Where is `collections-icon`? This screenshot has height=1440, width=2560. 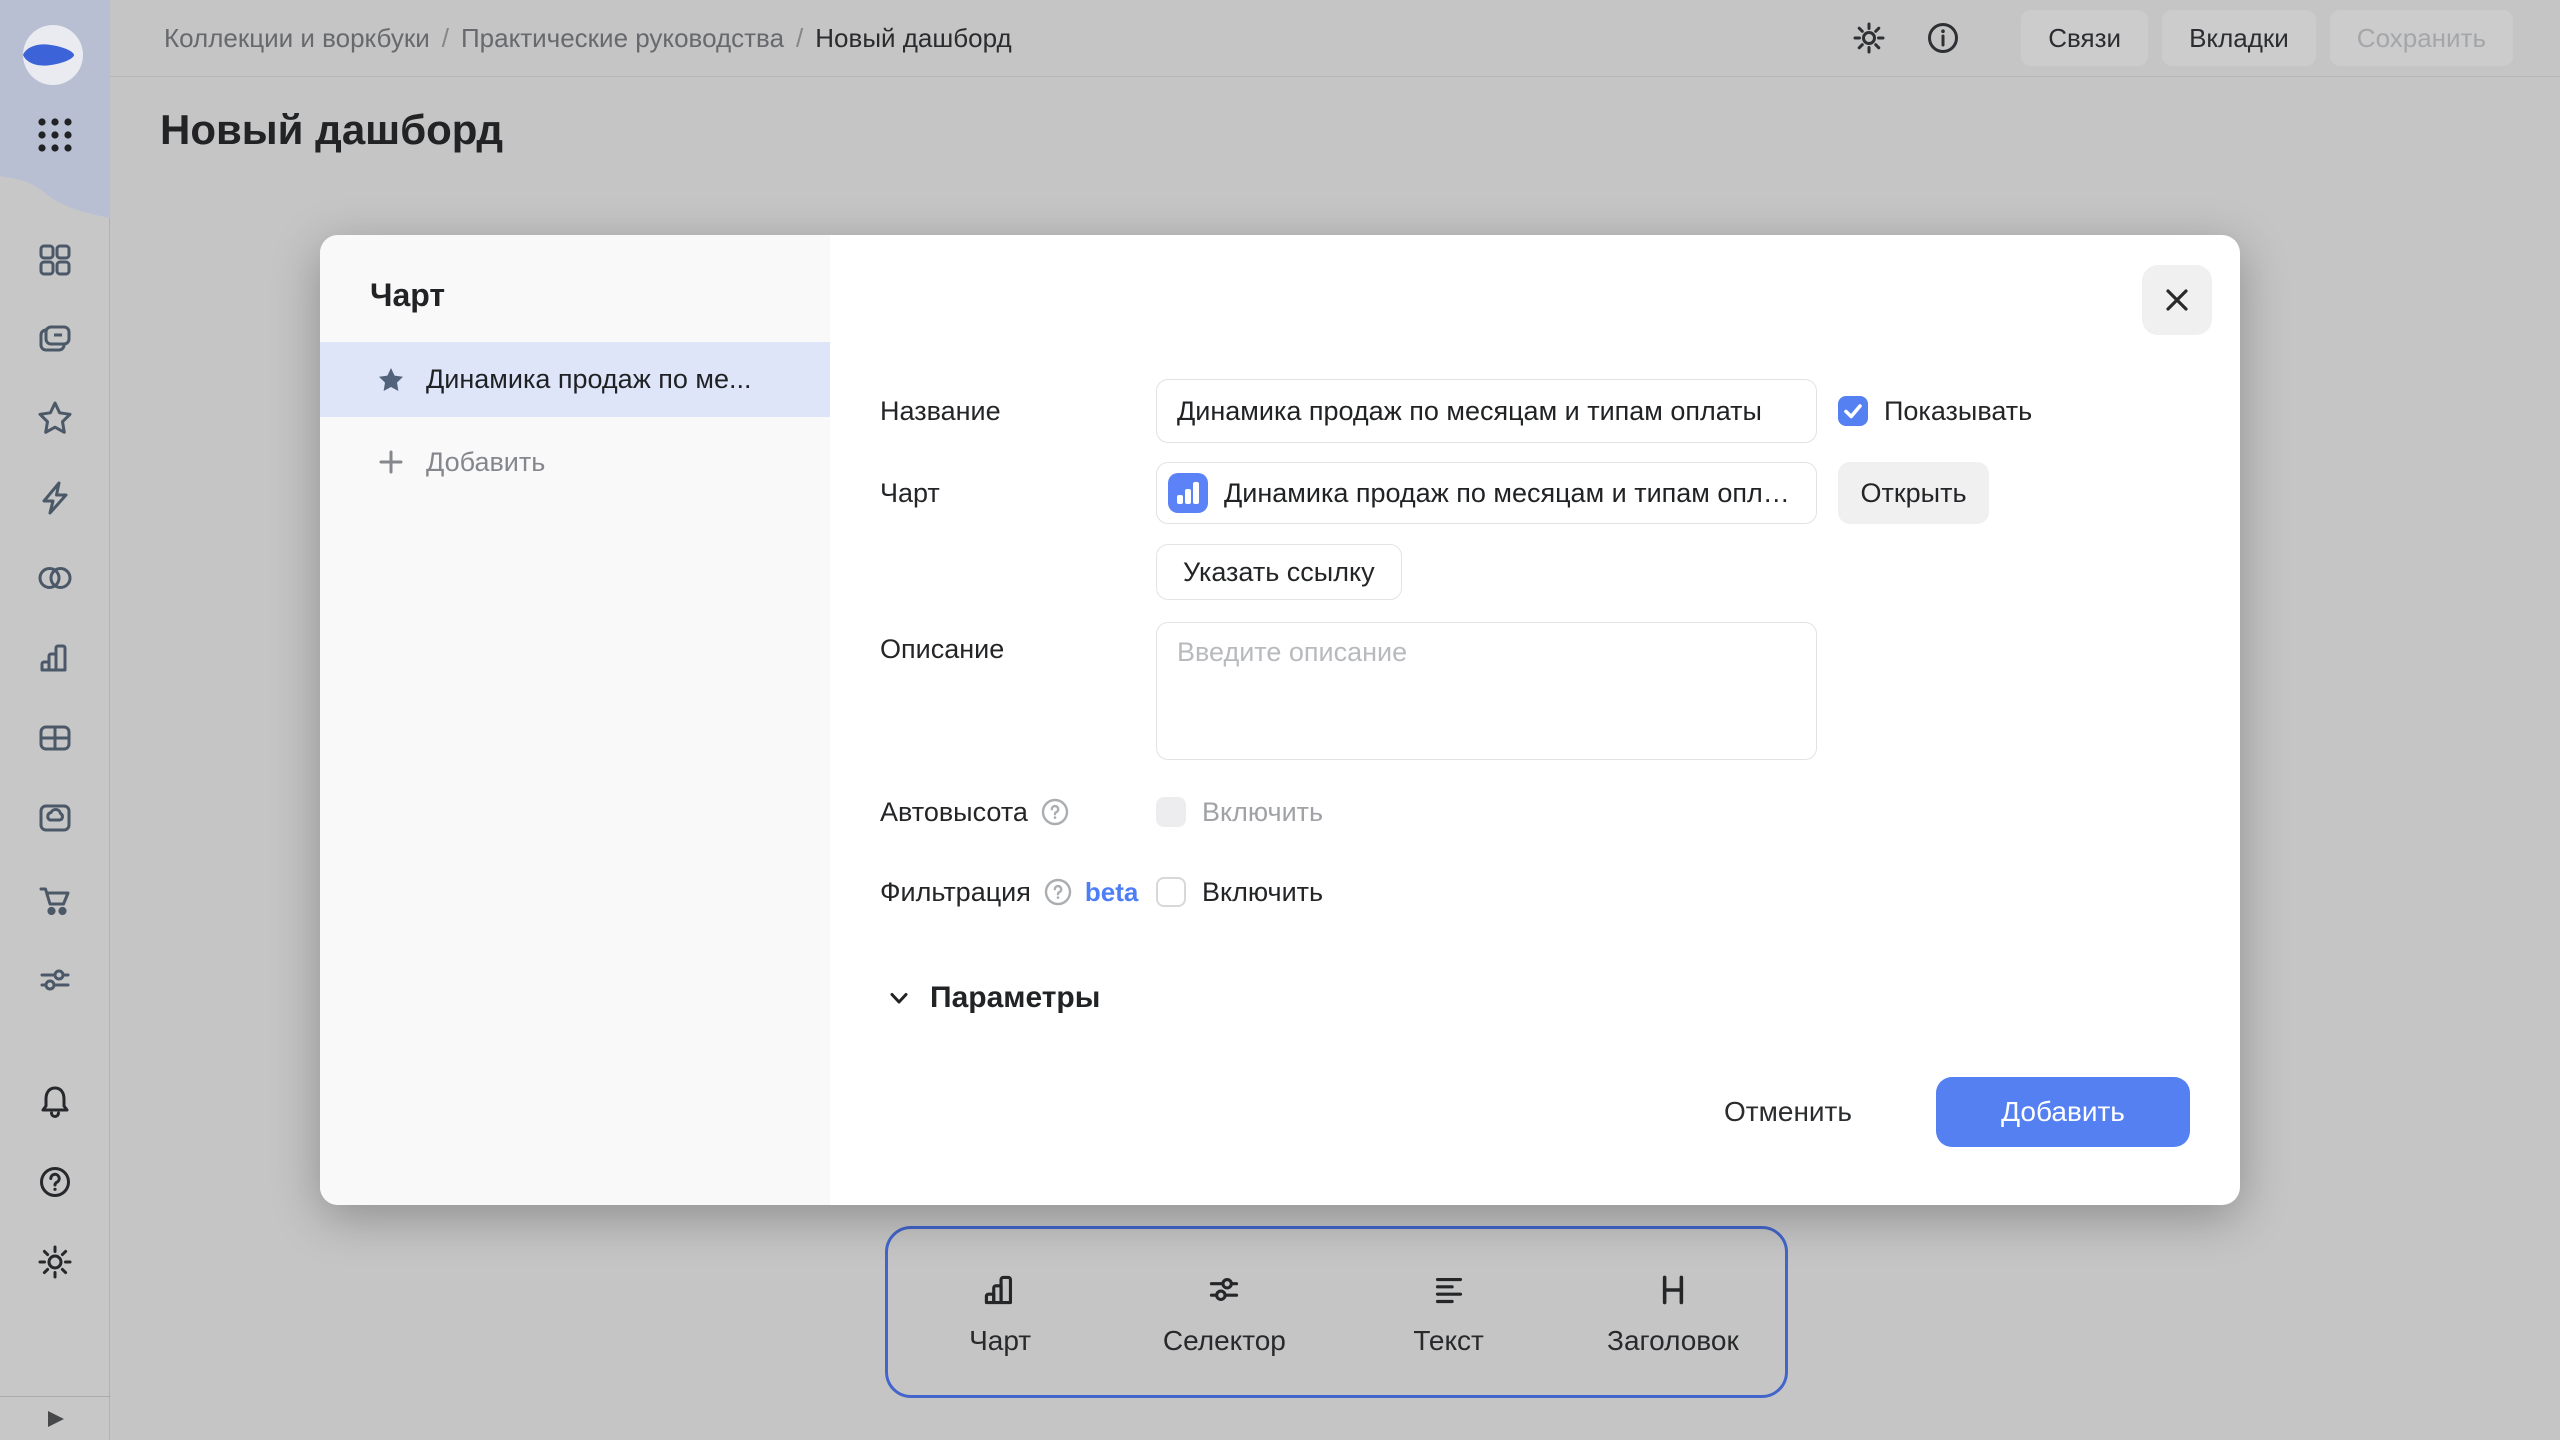 collections-icon is located at coordinates (55, 340).